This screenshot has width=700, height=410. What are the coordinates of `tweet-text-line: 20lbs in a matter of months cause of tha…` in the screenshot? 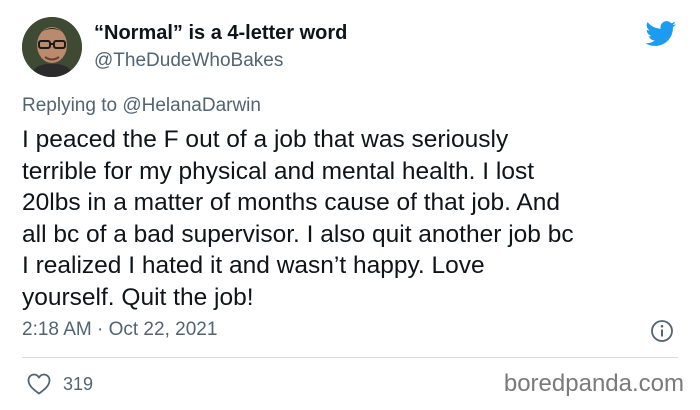 It's located at (291, 202).